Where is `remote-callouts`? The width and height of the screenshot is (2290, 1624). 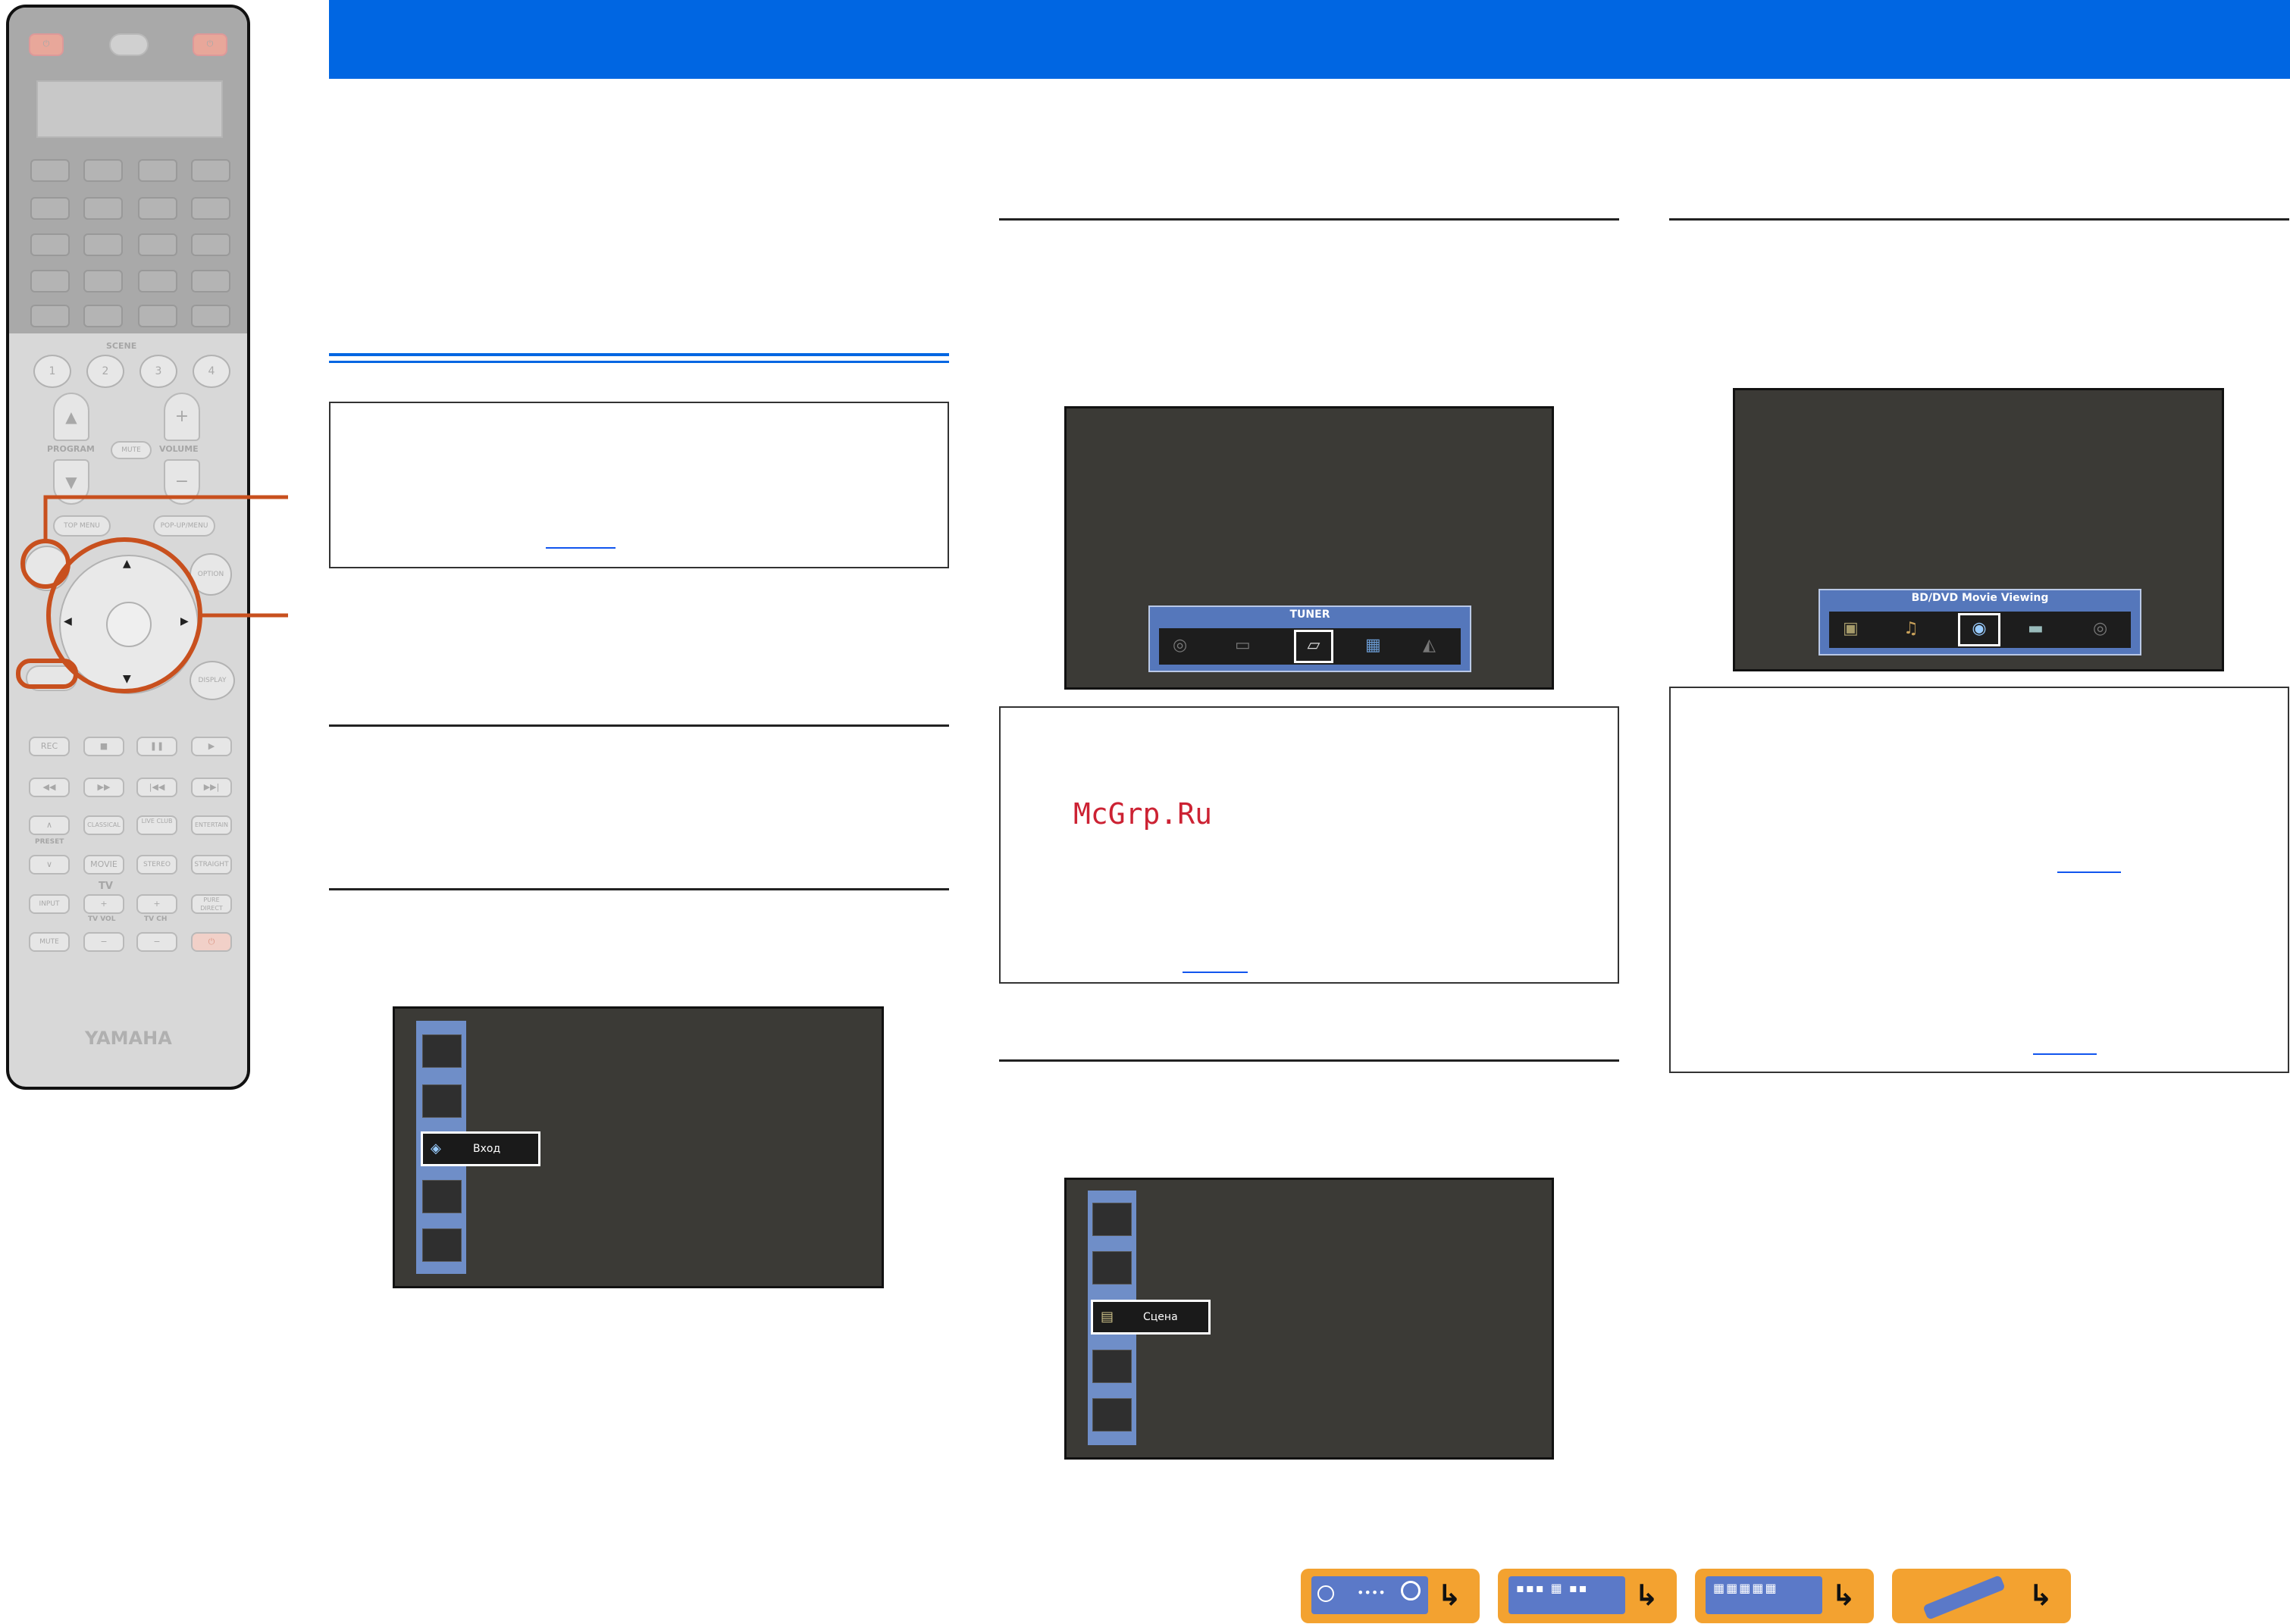 remote-callouts is located at coordinates (152, 594).